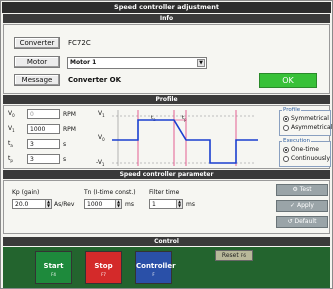 Image resolution: width=333 pixels, height=289 pixels. What do you see at coordinates (64, 204) in the screenshot?
I see `kp-unit: As/Rev` at bounding box center [64, 204].